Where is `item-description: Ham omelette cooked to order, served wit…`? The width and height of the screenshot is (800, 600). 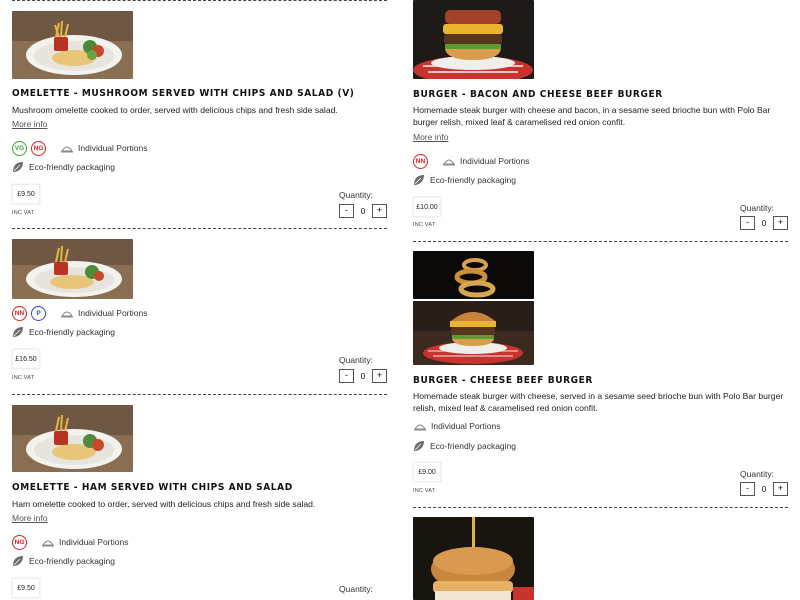
item-description: Ham omelette cooked to order, served wit… is located at coordinates (164, 504).